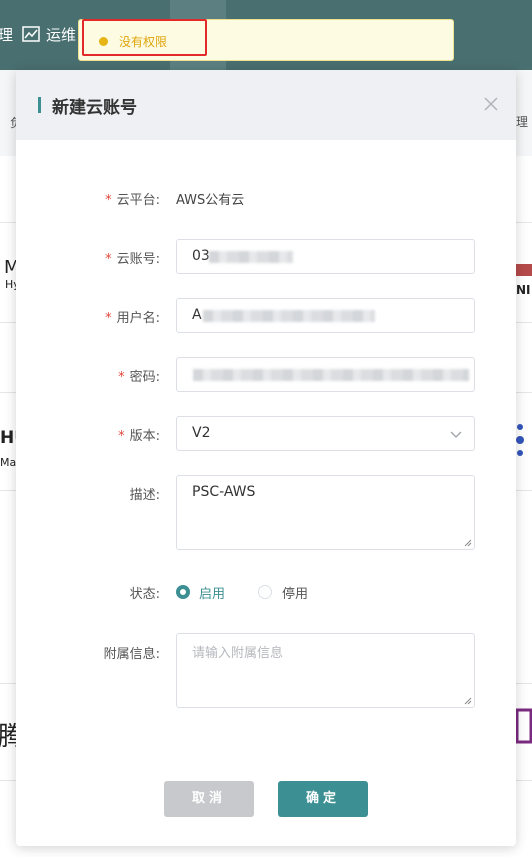 The height and width of the screenshot is (857, 532). What do you see at coordinates (523, 290) in the screenshot?
I see `right-logo-fragment: NI` at bounding box center [523, 290].